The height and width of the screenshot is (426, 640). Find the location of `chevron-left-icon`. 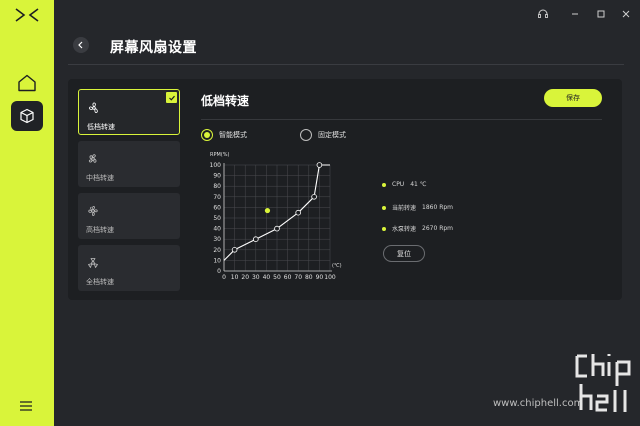

chevron-left-icon is located at coordinates (80, 45).